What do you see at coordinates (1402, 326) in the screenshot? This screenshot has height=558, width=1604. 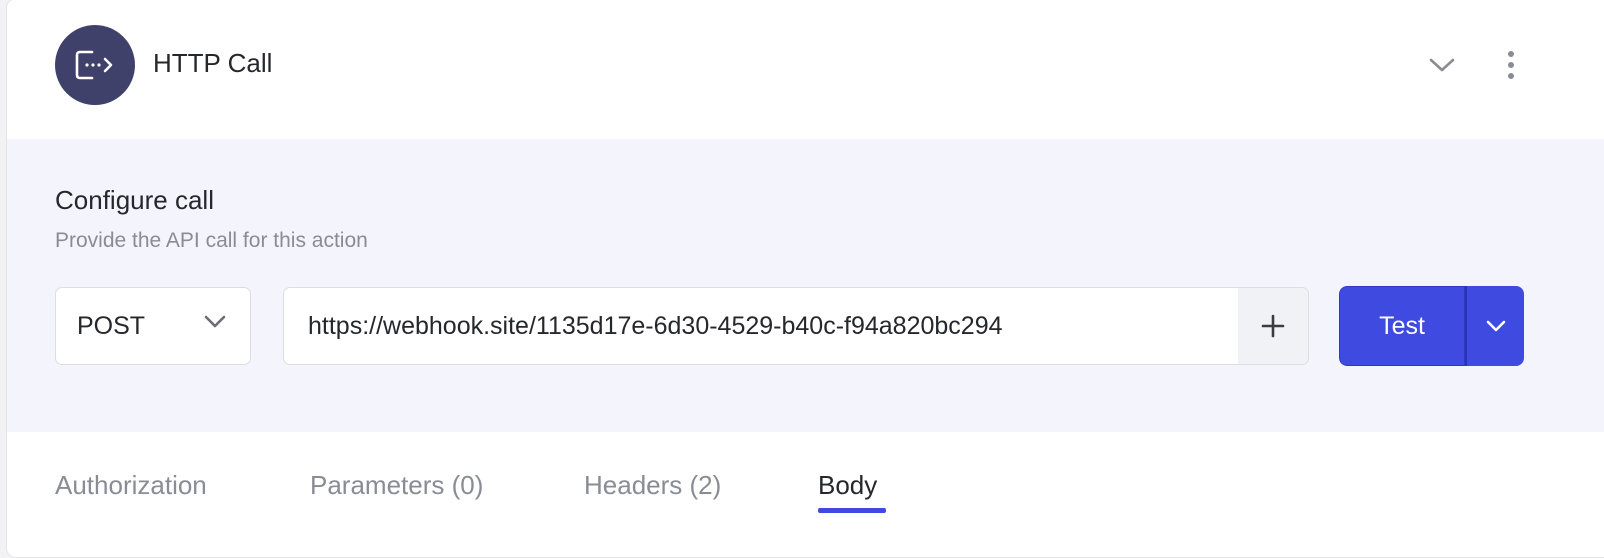 I see `test-button: Test` at bounding box center [1402, 326].